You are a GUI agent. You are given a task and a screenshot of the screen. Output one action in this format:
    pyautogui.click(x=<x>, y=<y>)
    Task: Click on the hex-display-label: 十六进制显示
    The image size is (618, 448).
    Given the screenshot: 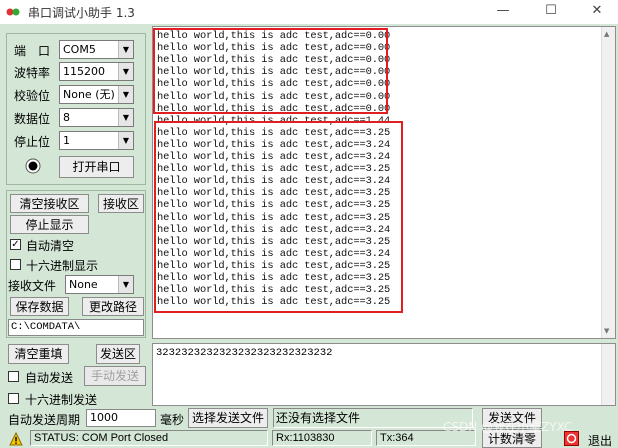 What is the action you would take?
    pyautogui.click(x=62, y=266)
    